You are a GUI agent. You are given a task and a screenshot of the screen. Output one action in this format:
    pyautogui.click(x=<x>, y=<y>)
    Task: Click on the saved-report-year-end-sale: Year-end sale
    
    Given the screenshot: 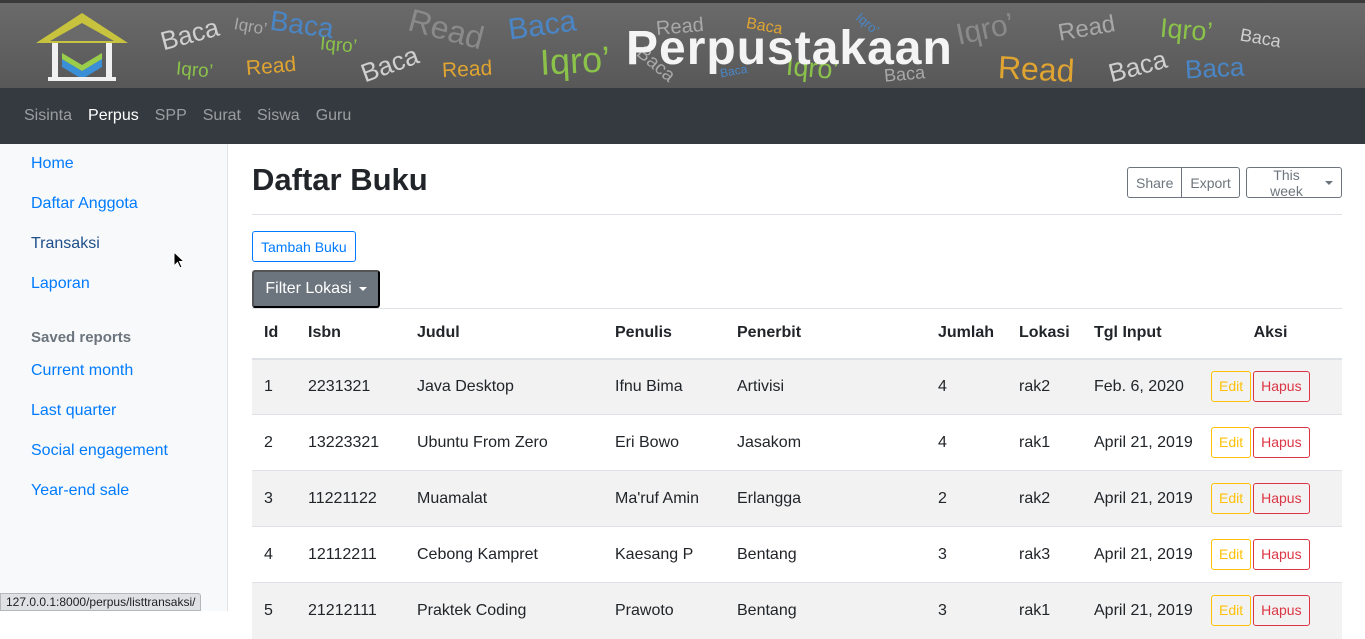 What is the action you would take?
    pyautogui.click(x=80, y=491)
    